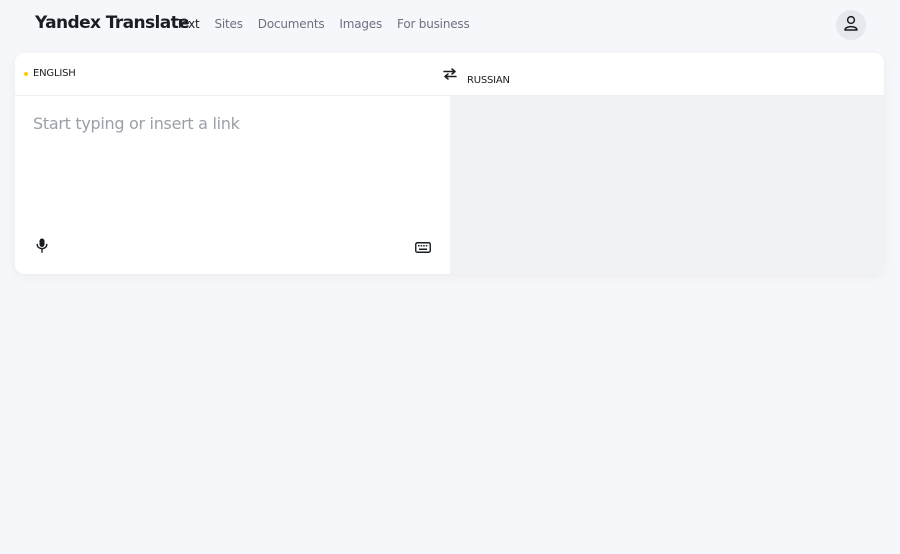 The image size is (900, 554). I want to click on swap-arrows-icon, so click(450, 74).